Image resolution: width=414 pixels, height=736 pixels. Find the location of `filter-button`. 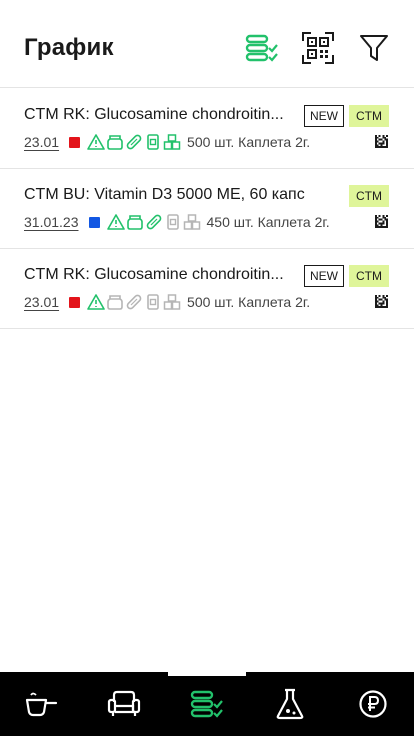

filter-button is located at coordinates (374, 48).